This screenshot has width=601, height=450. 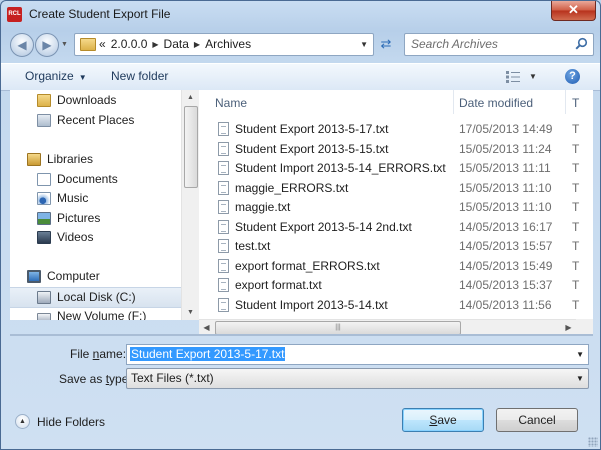 I want to click on scroll-right-icon: ▶, so click(x=568, y=327).